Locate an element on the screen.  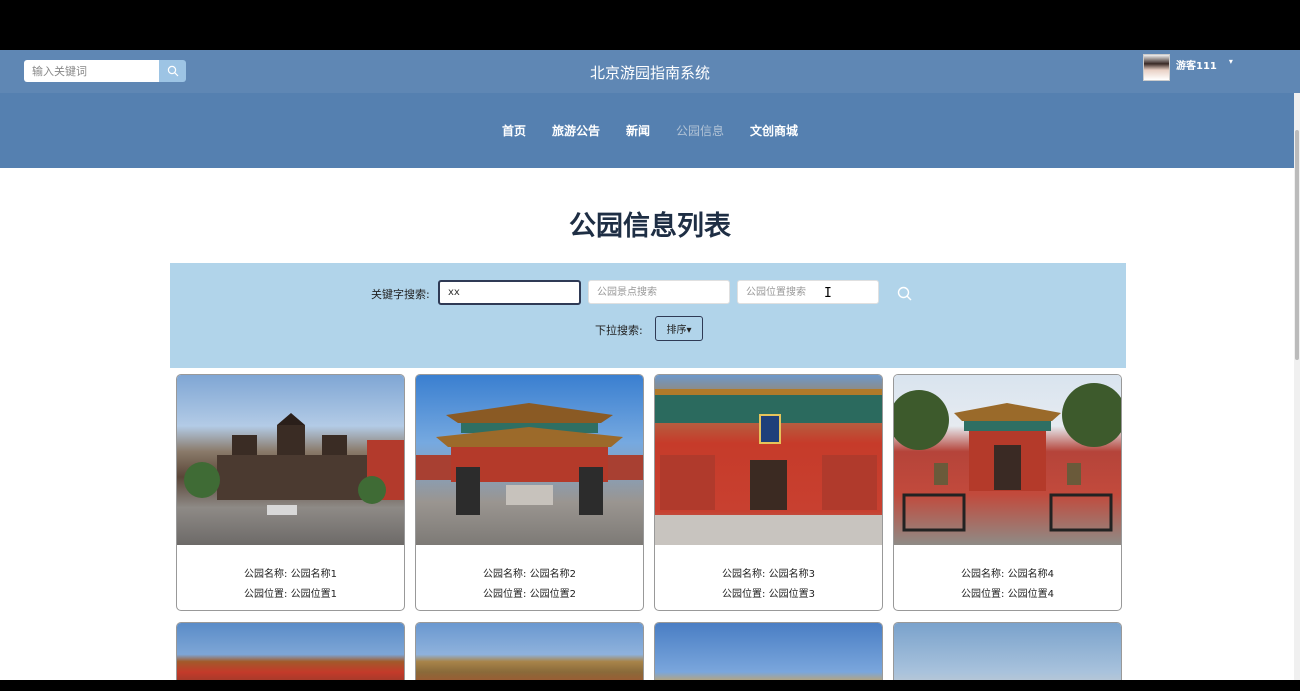
park-card: 公园名称: 公园名称2 公园位置: 公园位置2 is located at coordinates (529, 492).